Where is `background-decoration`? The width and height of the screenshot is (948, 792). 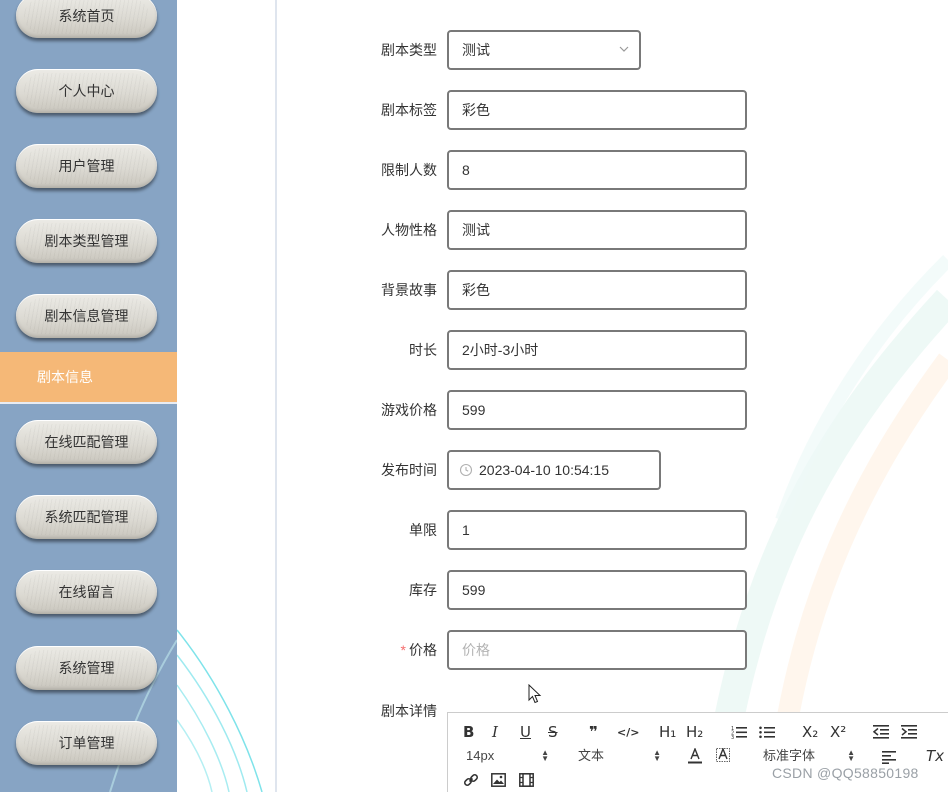 background-decoration is located at coordinates (220, 710).